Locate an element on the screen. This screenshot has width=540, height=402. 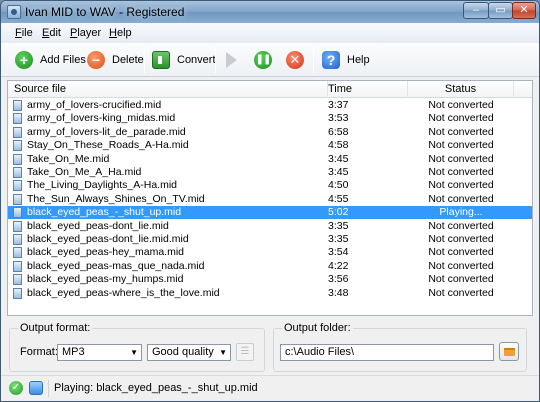
help-label: Help is located at coordinates (358, 60).